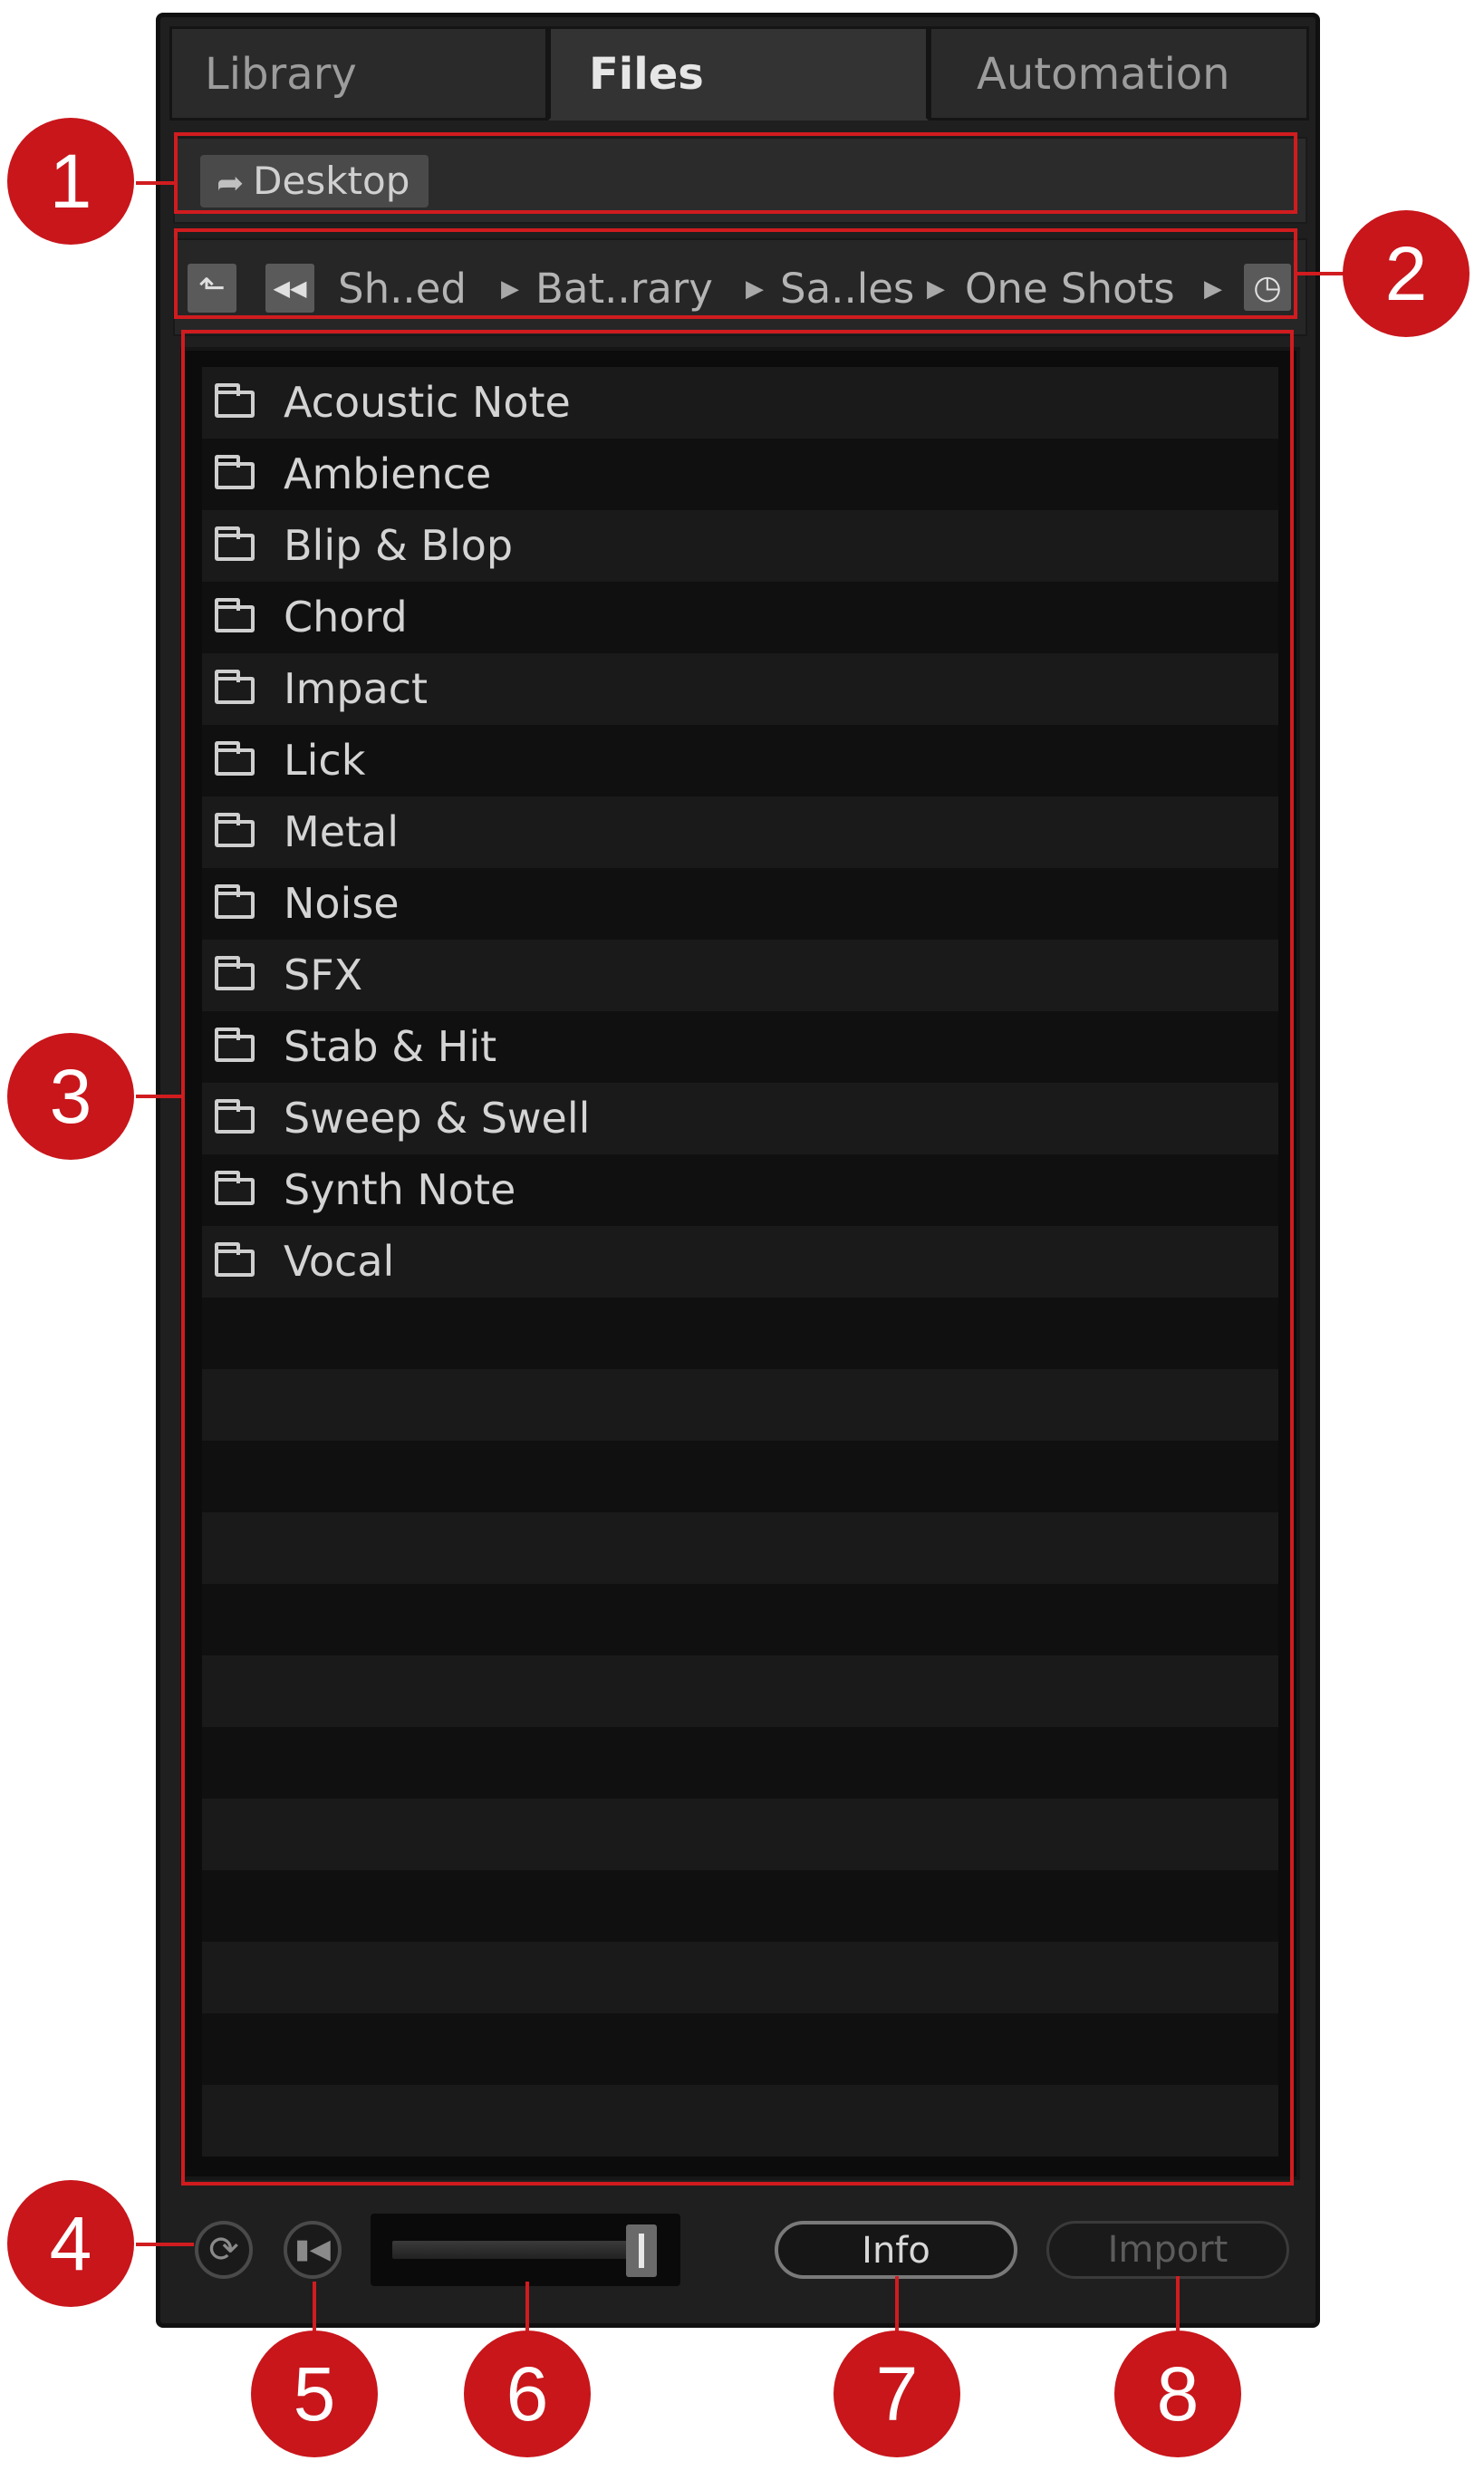 The height and width of the screenshot is (2480, 1484). I want to click on callout-badge-5: 5, so click(314, 2393).